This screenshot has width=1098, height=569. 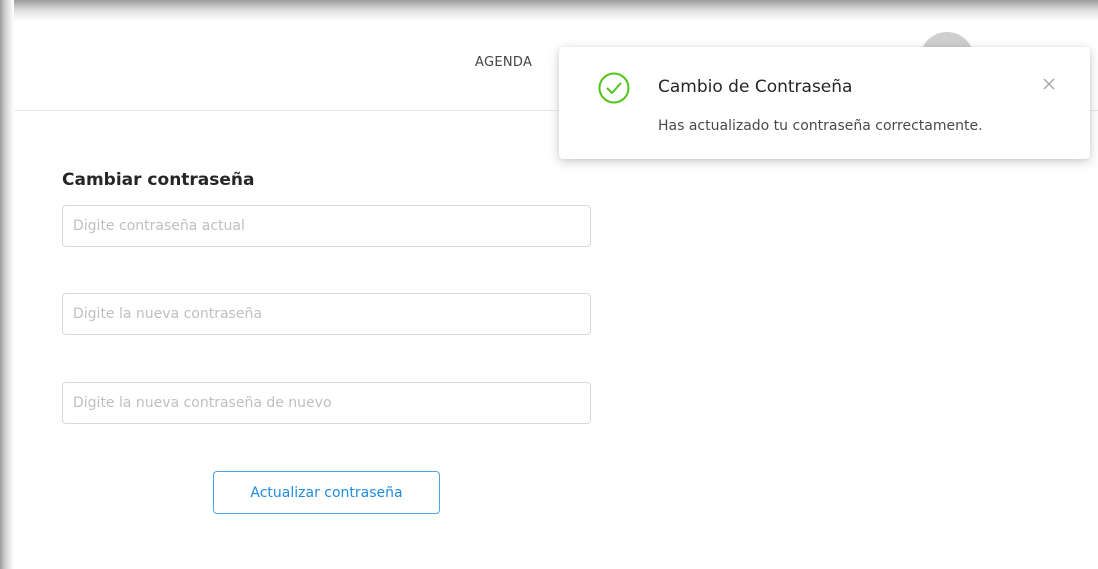 What do you see at coordinates (755, 87) in the screenshot?
I see `notification-title: Cambio de Contraseña` at bounding box center [755, 87].